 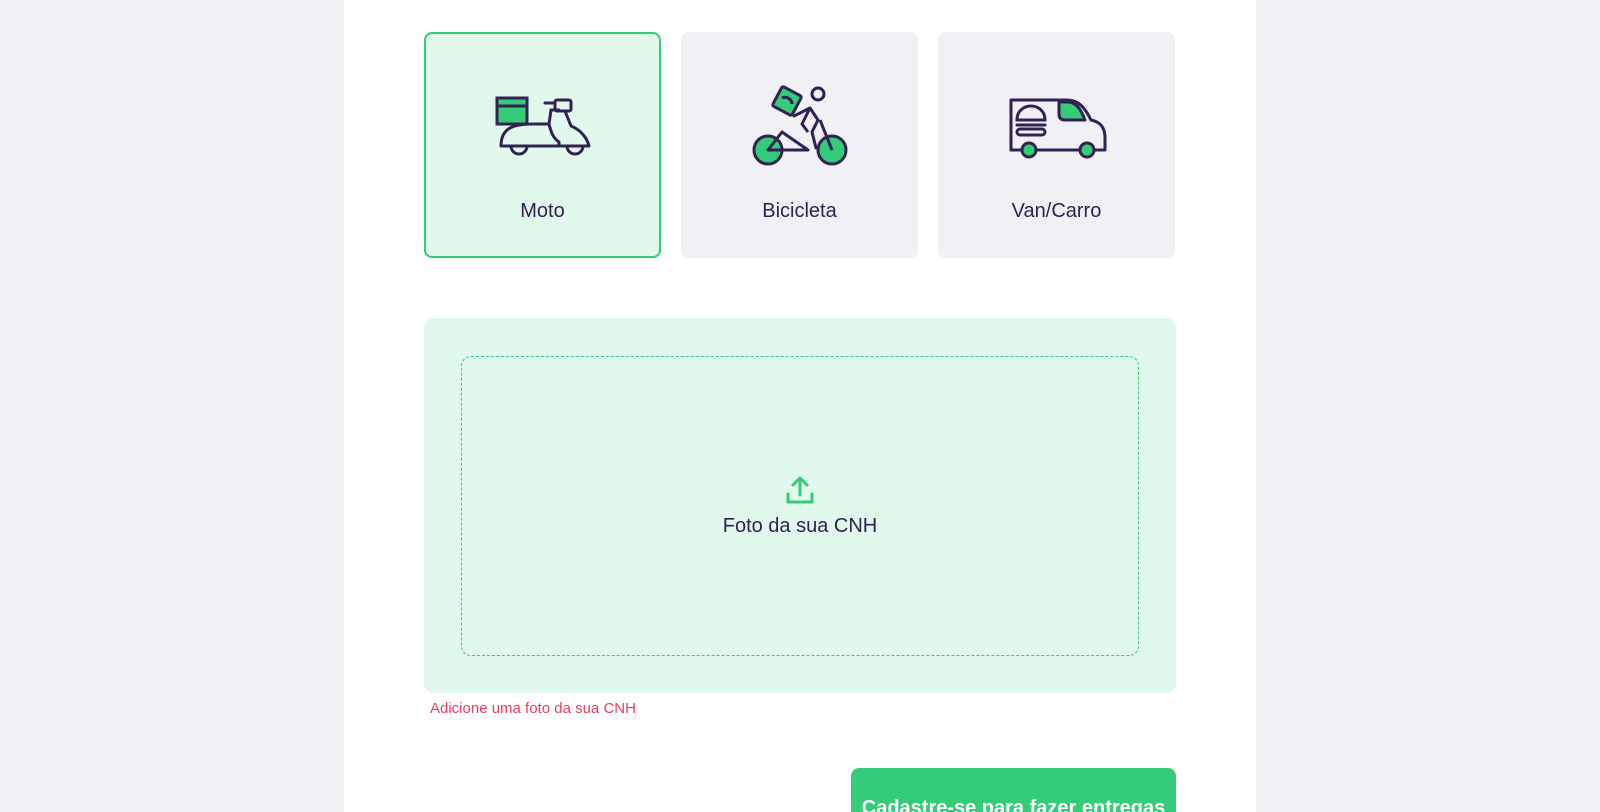 What do you see at coordinates (542, 211) in the screenshot?
I see `vehicle-label: Moto` at bounding box center [542, 211].